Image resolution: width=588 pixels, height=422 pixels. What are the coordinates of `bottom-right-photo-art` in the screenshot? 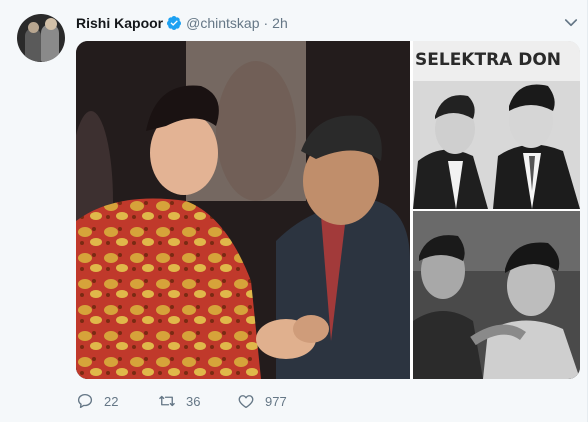 It's located at (496, 295).